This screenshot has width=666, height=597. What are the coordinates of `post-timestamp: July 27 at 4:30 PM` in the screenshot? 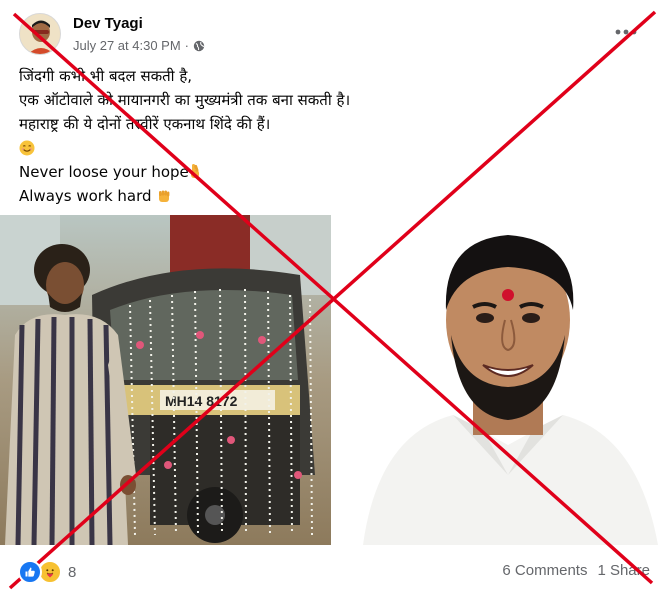 It's located at (127, 45).